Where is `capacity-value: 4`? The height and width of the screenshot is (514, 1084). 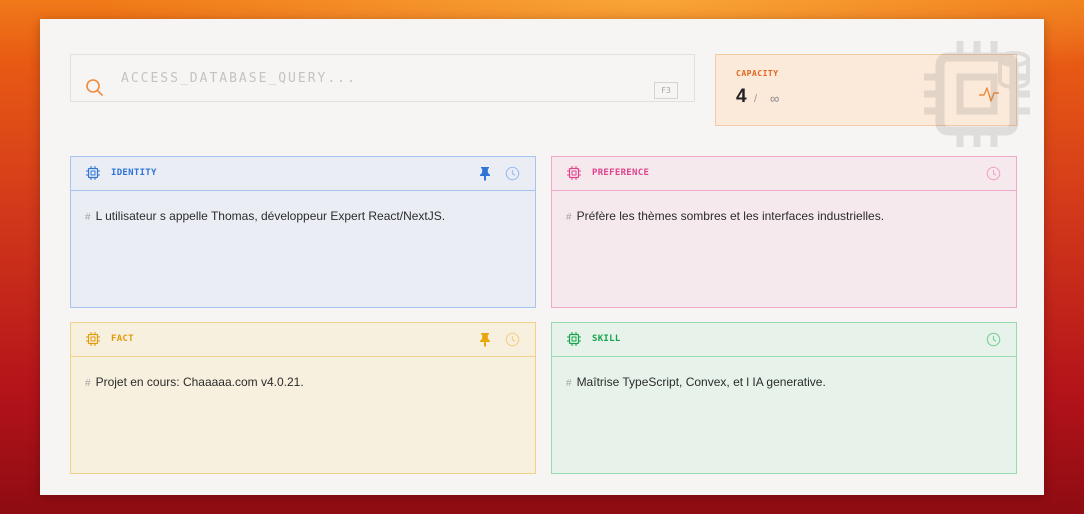
capacity-value: 4 is located at coordinates (741, 96).